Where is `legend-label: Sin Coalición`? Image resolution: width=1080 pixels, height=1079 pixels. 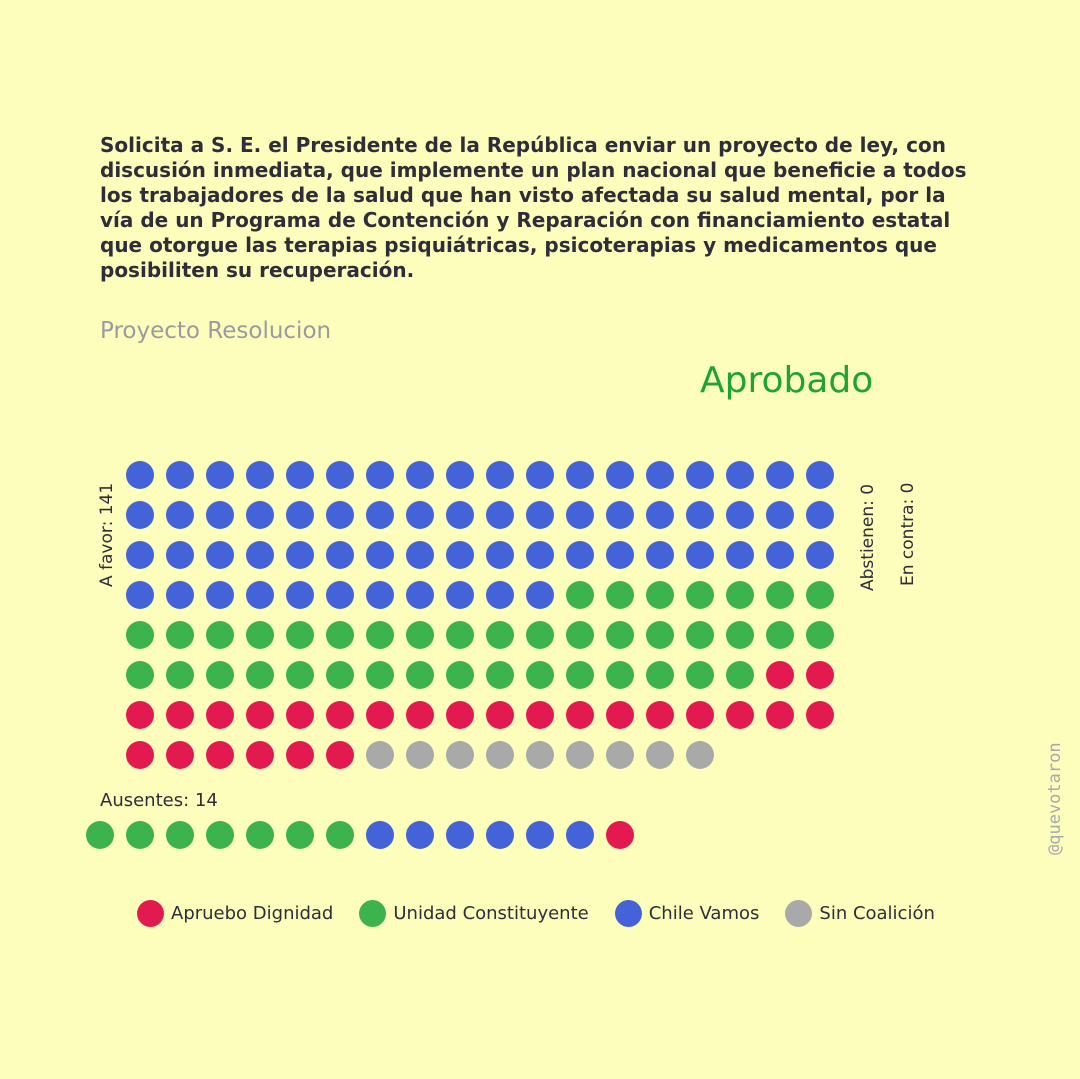 legend-label: Sin Coalición is located at coordinates (877, 913).